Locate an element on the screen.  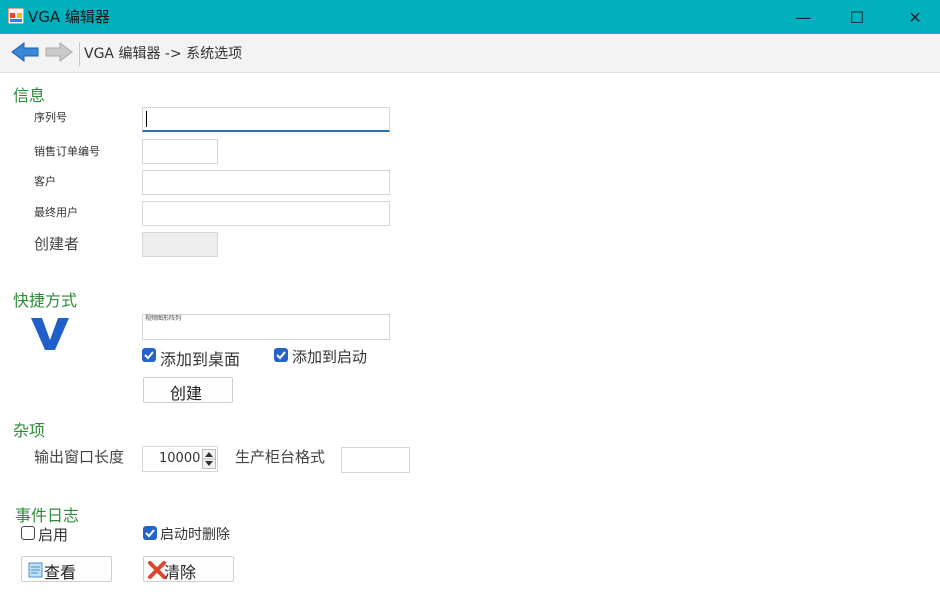
clear-on-start-label: 启动时删除 is located at coordinates (195, 534).